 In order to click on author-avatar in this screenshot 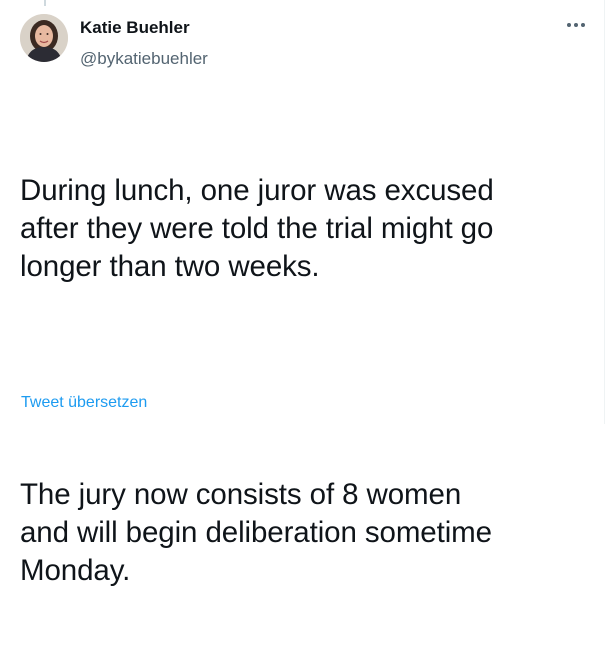, I will do `click(44, 38)`.